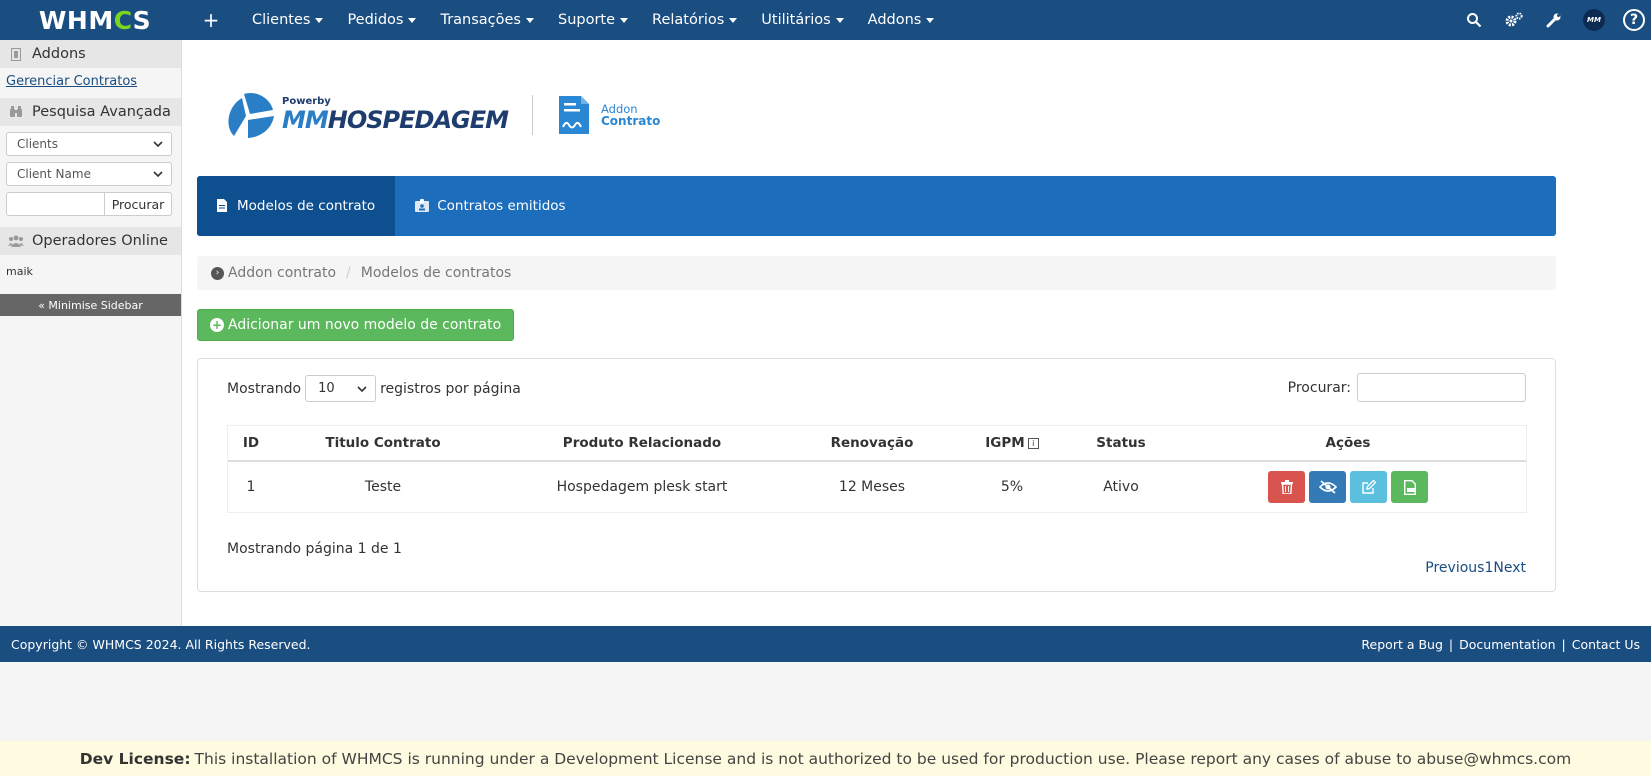 The width and height of the screenshot is (1651, 776). I want to click on col-product: Produto Relacionado, so click(642, 443).